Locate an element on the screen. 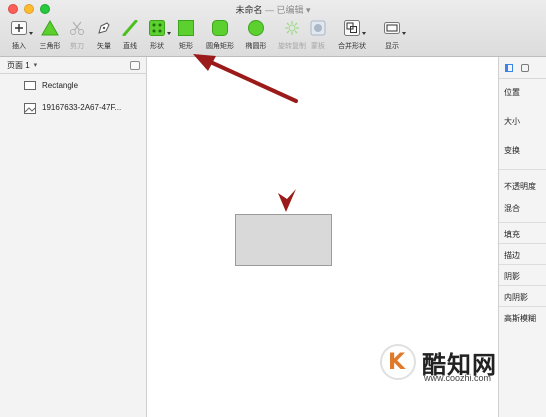  opacity-label: 不透明度 is located at coordinates (520, 186).